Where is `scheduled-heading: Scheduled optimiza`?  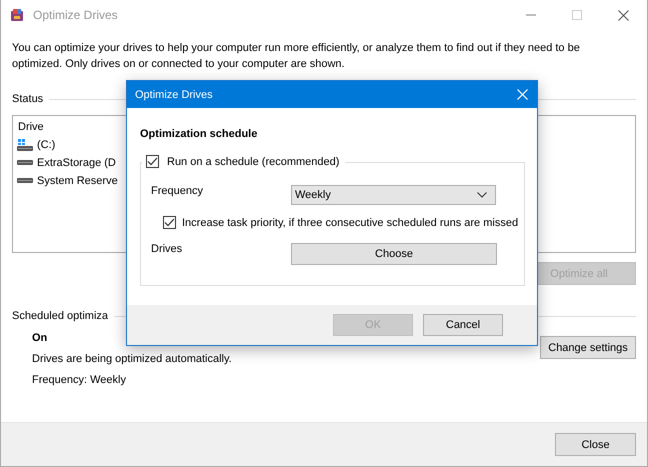
scheduled-heading: Scheduled optimiza is located at coordinates (60, 316).